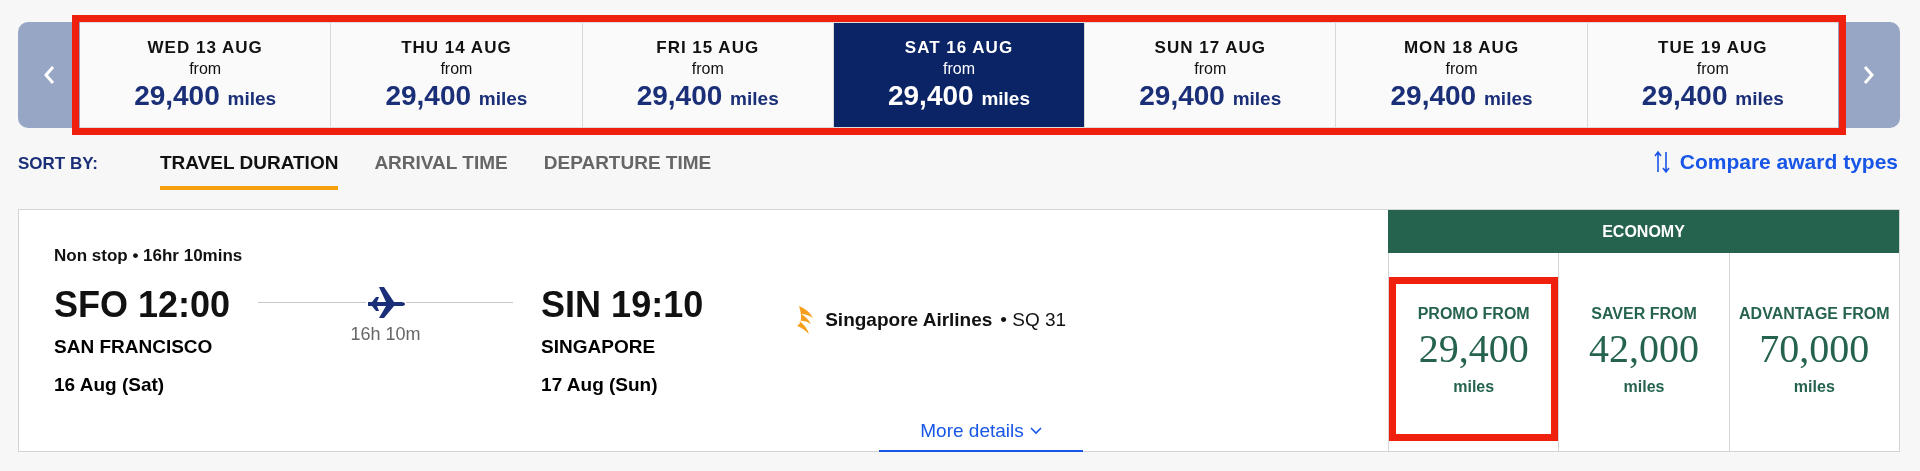 This screenshot has width=1920, height=471. I want to click on chevron-left-icon, so click(49, 75).